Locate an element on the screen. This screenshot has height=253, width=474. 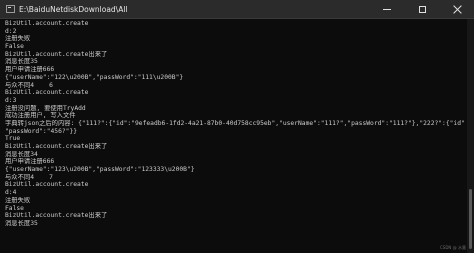
console-line: 注册没问题, 要使用TryAdd is located at coordinates (45, 108).